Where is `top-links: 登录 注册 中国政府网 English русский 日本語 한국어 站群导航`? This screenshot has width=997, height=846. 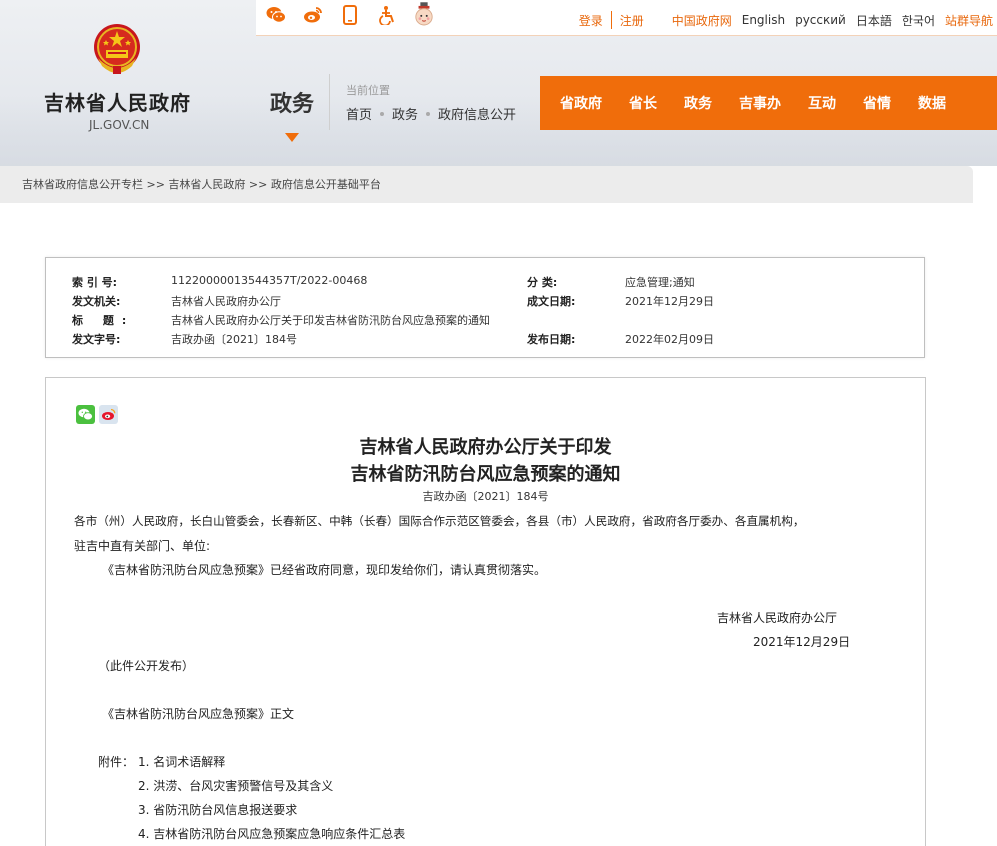 top-links: 登录 注册 中国政府网 English русский 日本語 한국어 站群导航 is located at coordinates (786, 20).